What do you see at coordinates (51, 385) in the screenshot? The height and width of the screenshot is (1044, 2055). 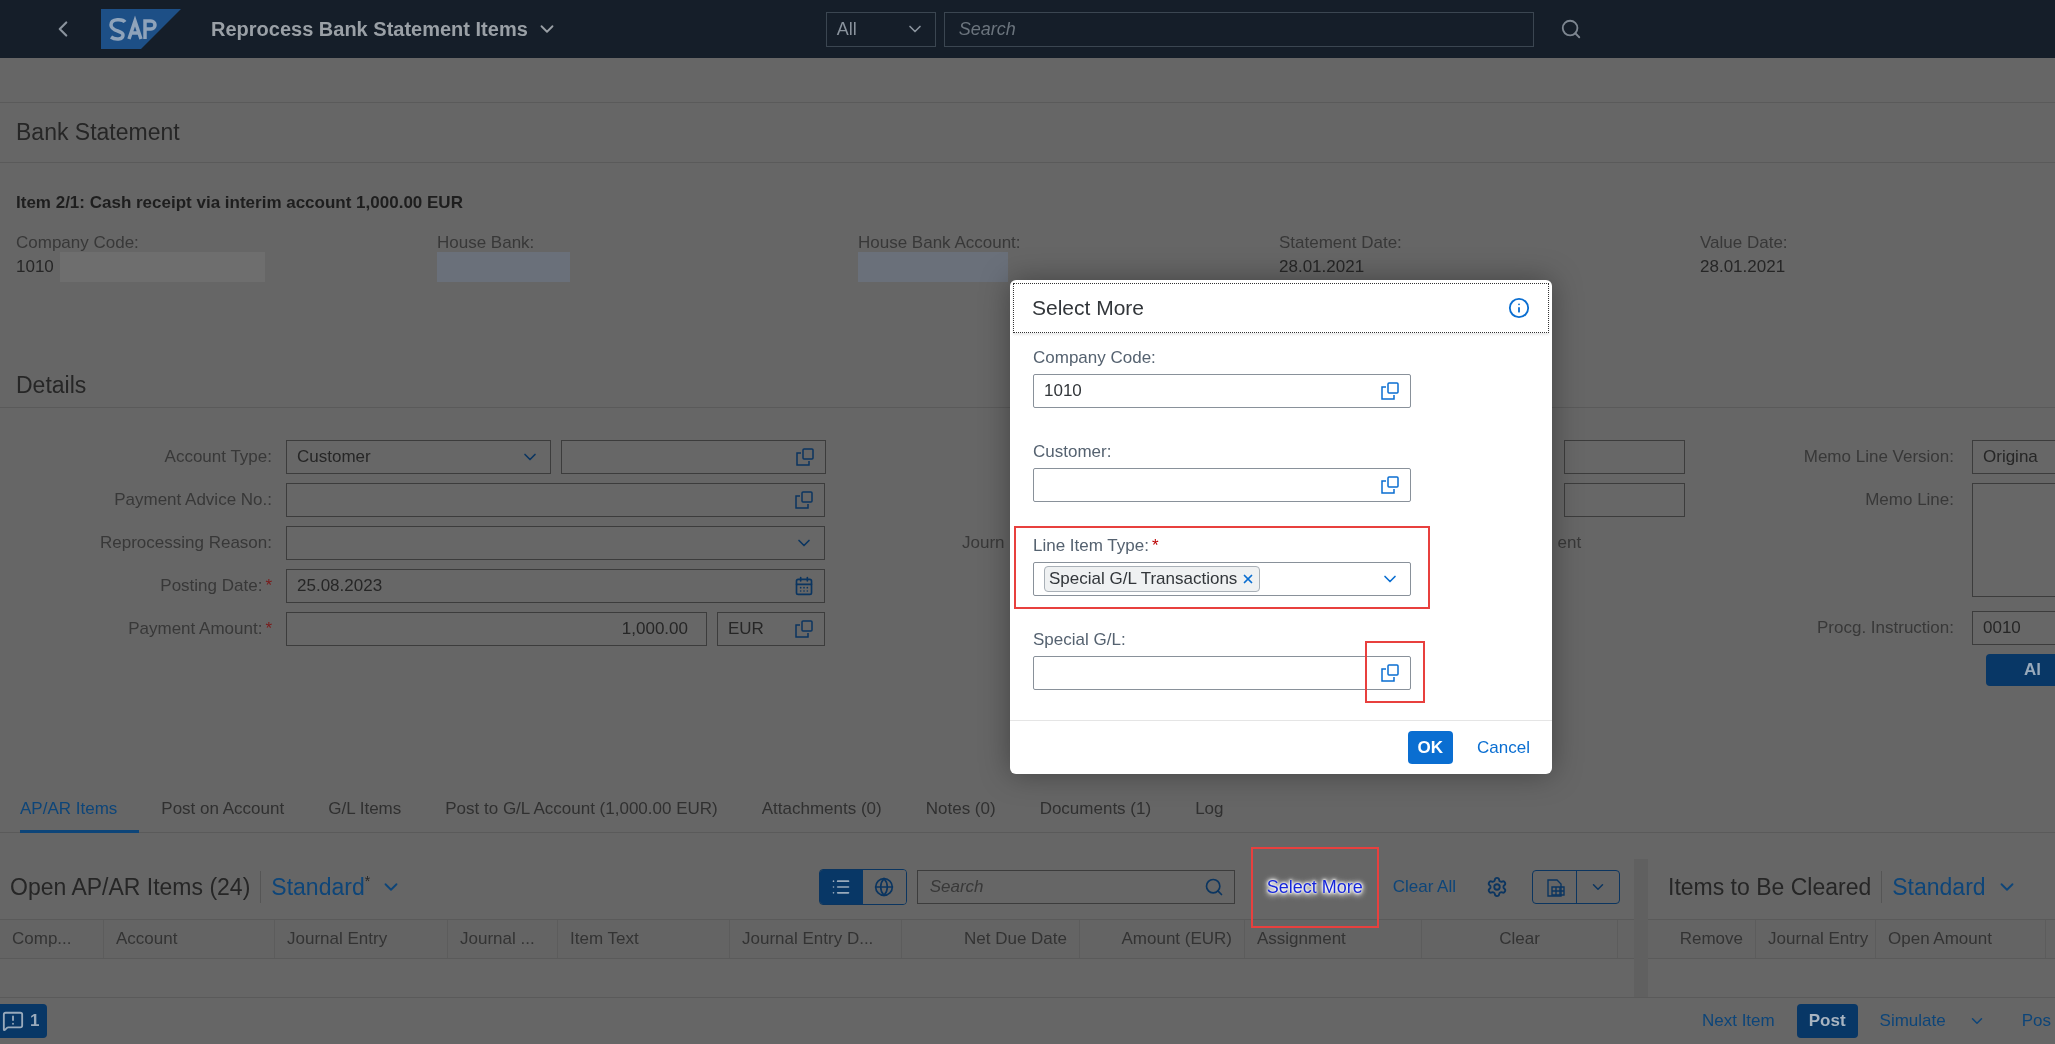 I see `section-title: Details` at bounding box center [51, 385].